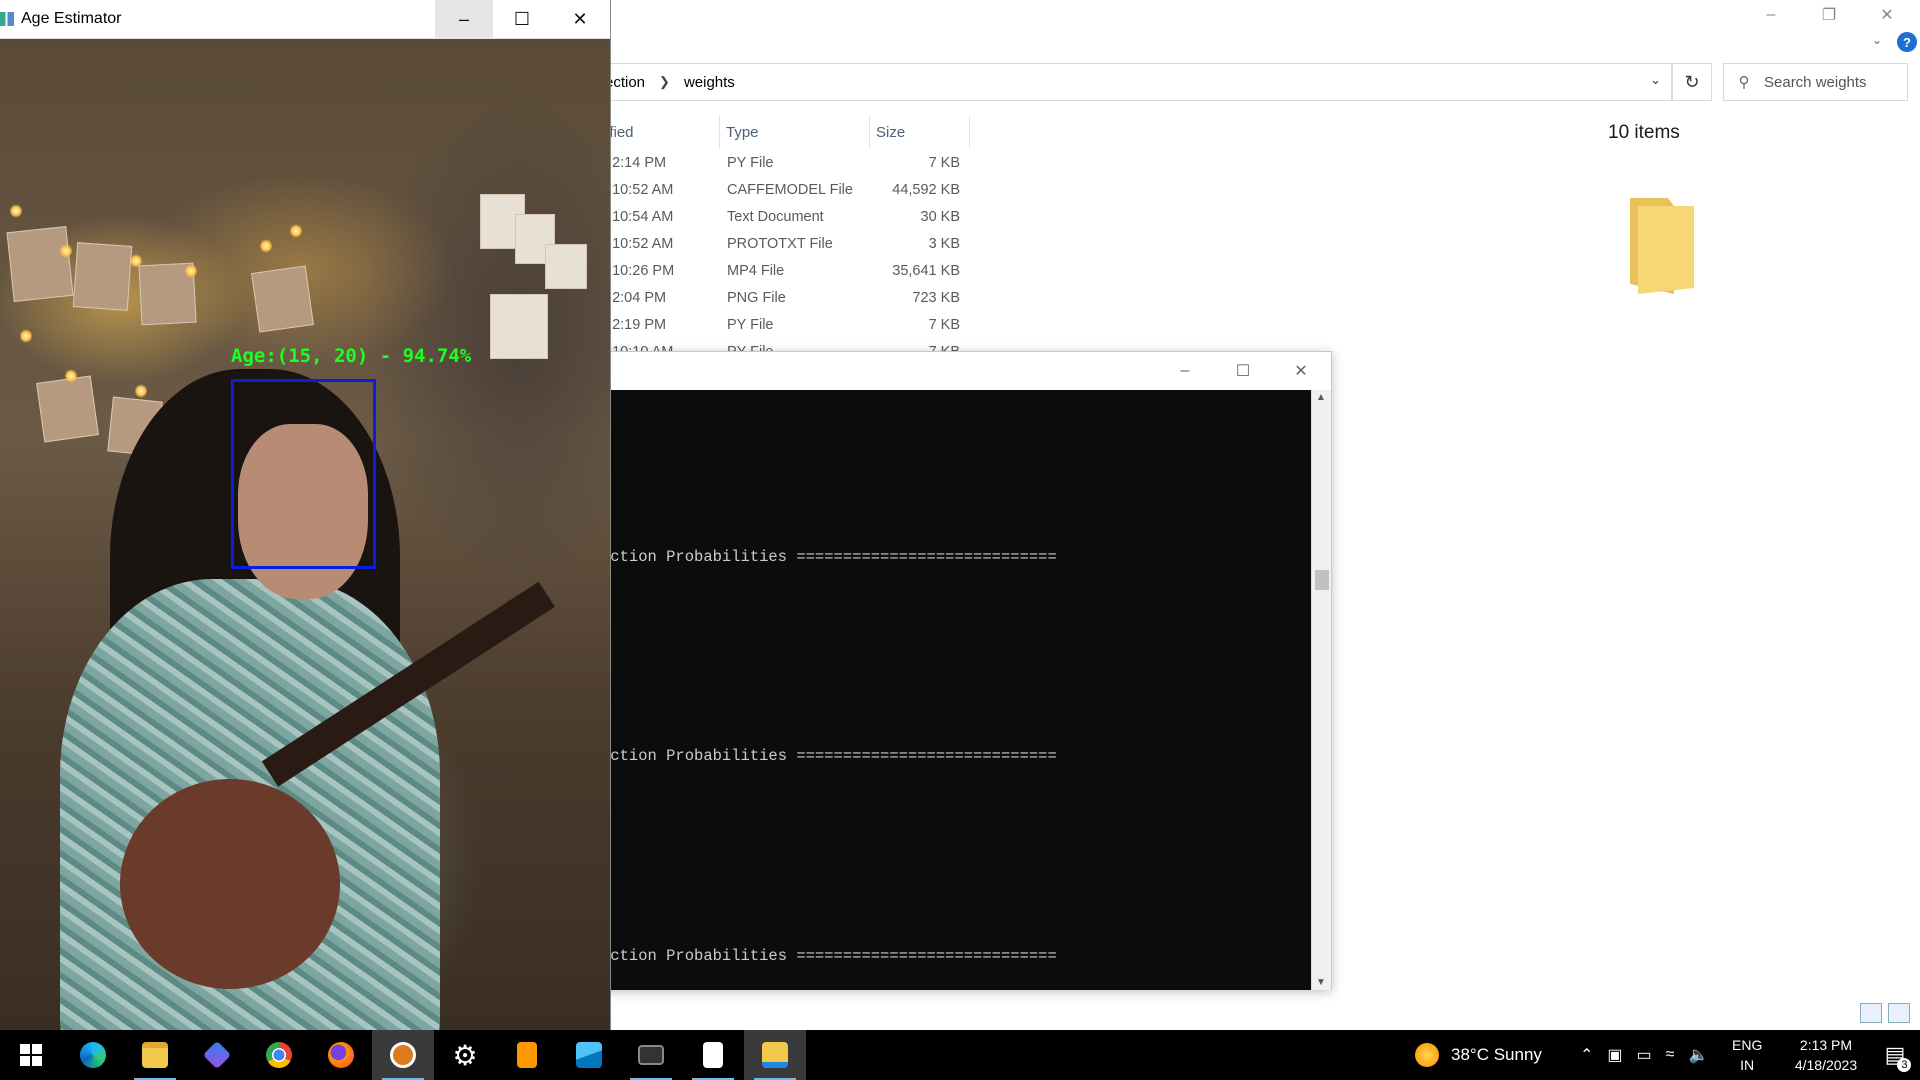 The image size is (1920, 1080). Describe the element at coordinates (926, 190) in the screenshot. I see `file-size: 44,592 KB` at that location.